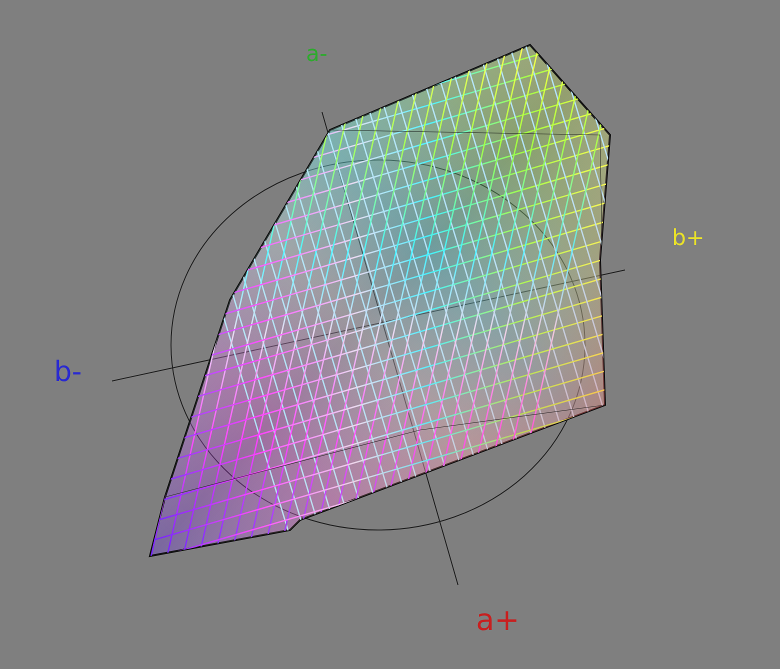 This screenshot has width=780, height=669. Describe the element at coordinates (68, 372) in the screenshot. I see `axis-label: b-` at that location.